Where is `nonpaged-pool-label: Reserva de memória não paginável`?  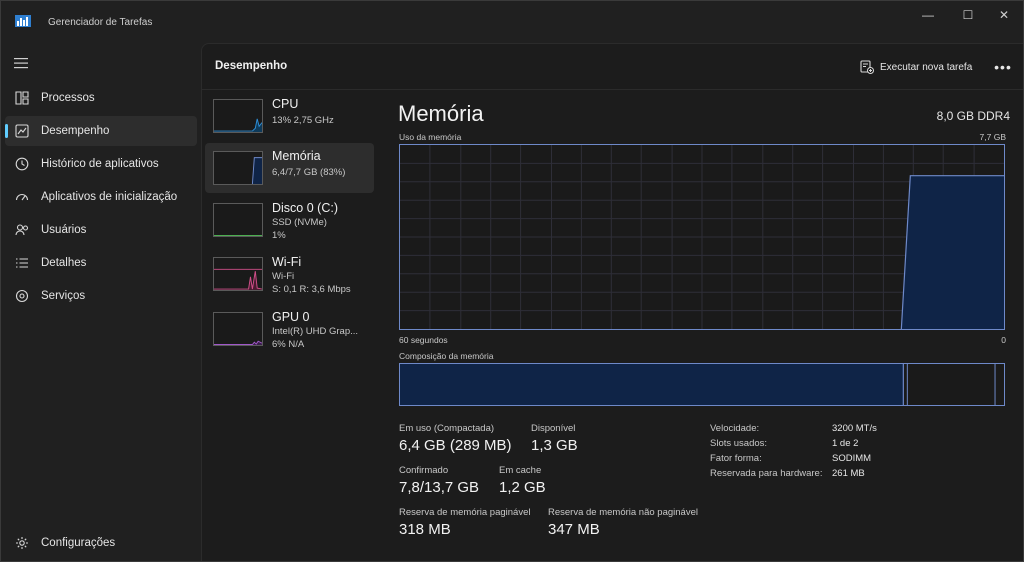
nonpaged-pool-label: Reserva de memória não paginável is located at coordinates (623, 512).